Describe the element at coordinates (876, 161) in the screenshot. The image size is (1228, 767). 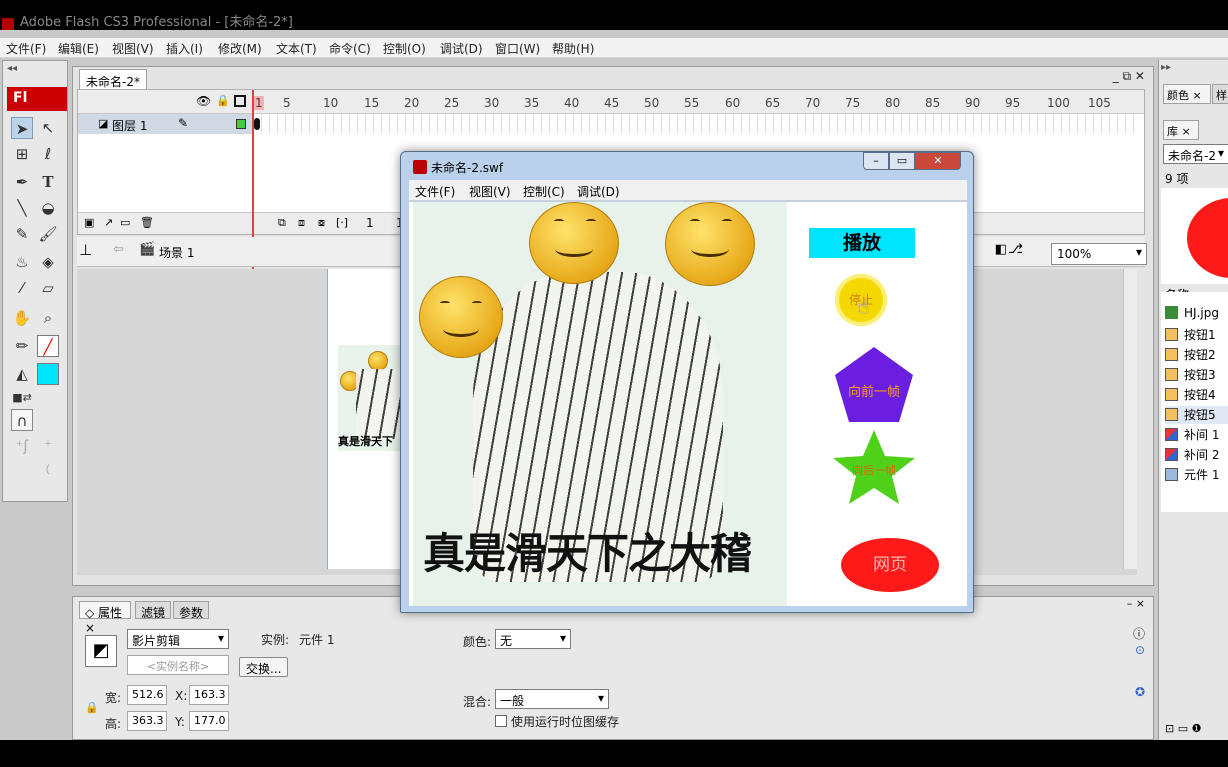
I see `minimize-button: –` at that location.